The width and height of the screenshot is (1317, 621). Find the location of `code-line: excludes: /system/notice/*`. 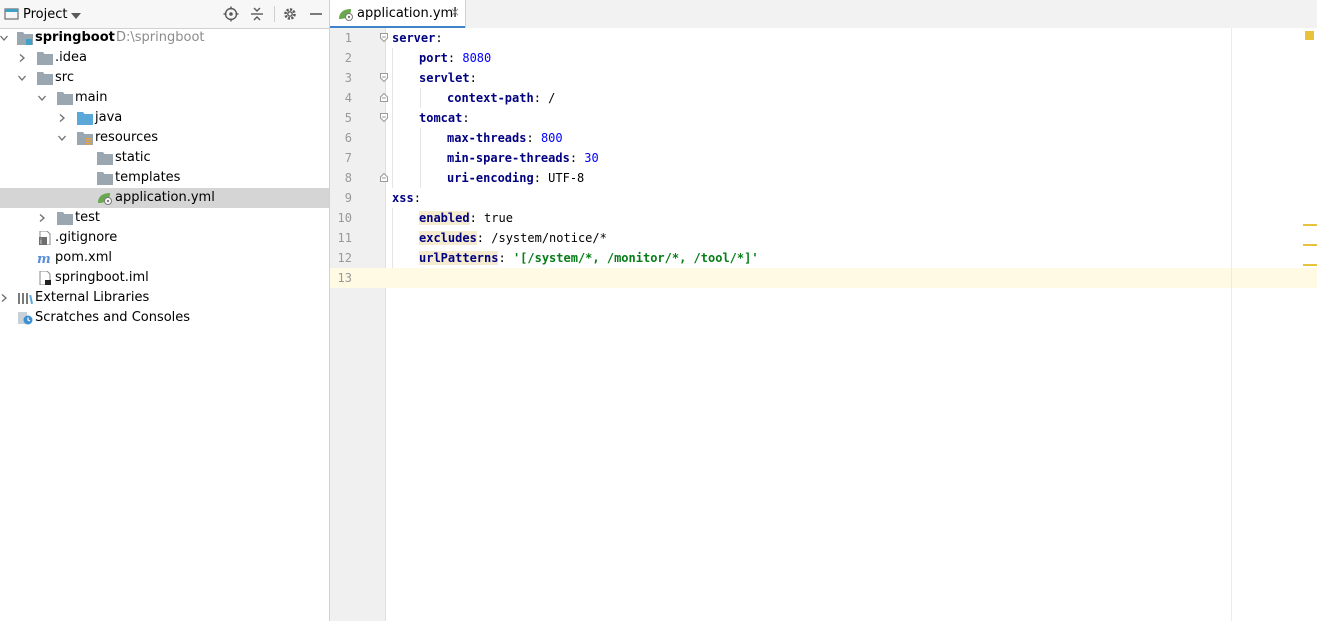

code-line: excludes: /system/notice/* is located at coordinates (513, 238).